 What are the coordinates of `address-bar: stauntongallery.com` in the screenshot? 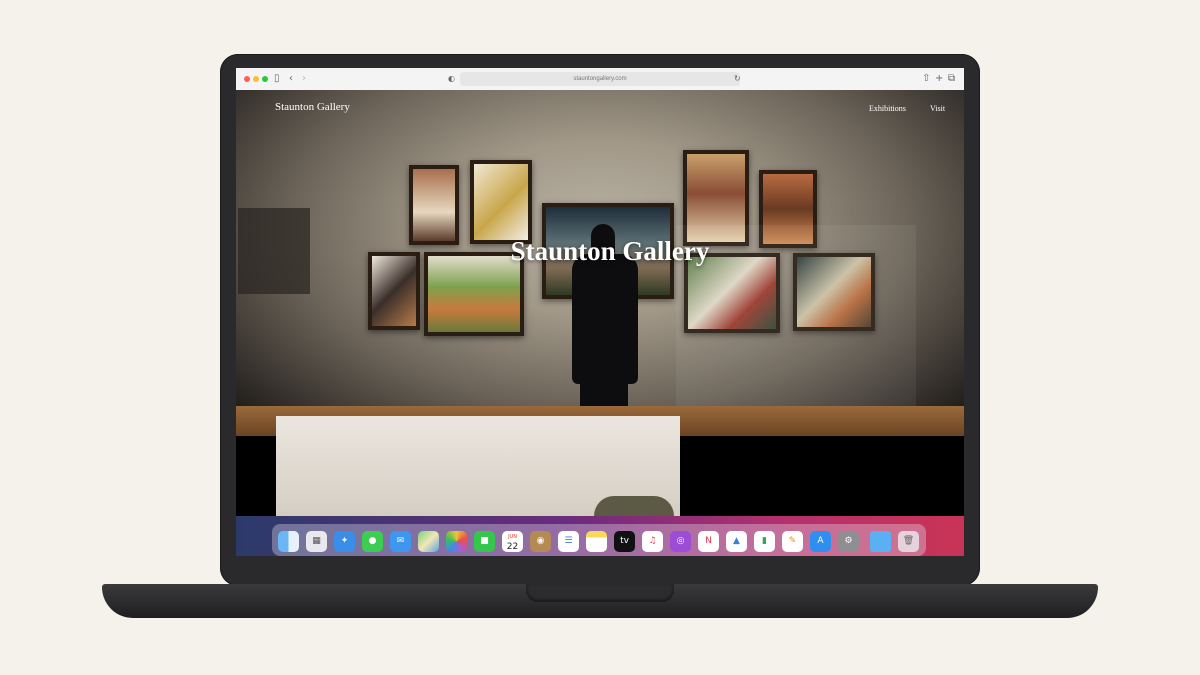 It's located at (600, 79).